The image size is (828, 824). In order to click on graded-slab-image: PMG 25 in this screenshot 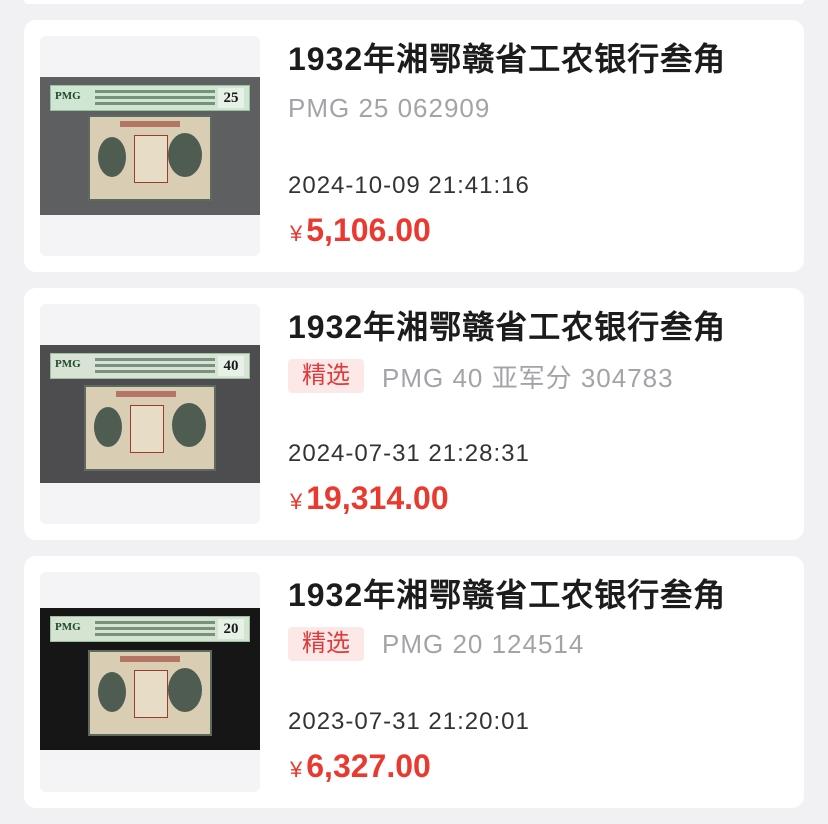, I will do `click(150, 146)`.